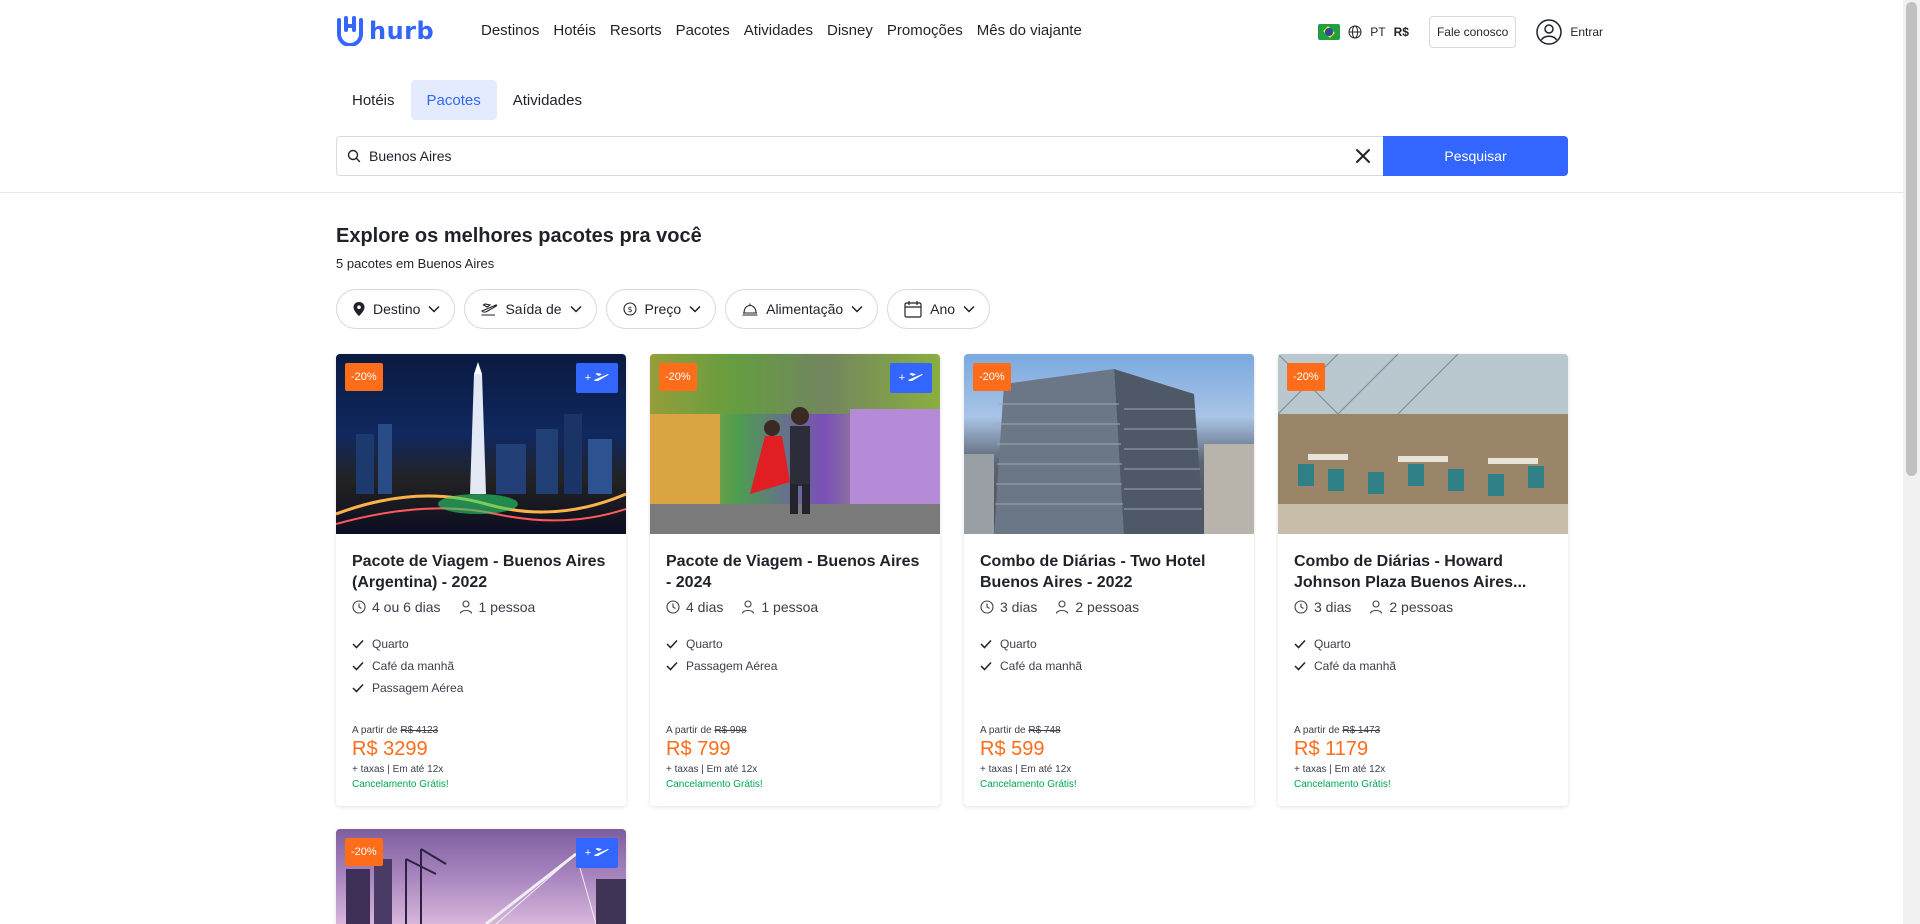 The height and width of the screenshot is (924, 1920). What do you see at coordinates (850, 30) in the screenshot?
I see `nav-disney: Disney` at bounding box center [850, 30].